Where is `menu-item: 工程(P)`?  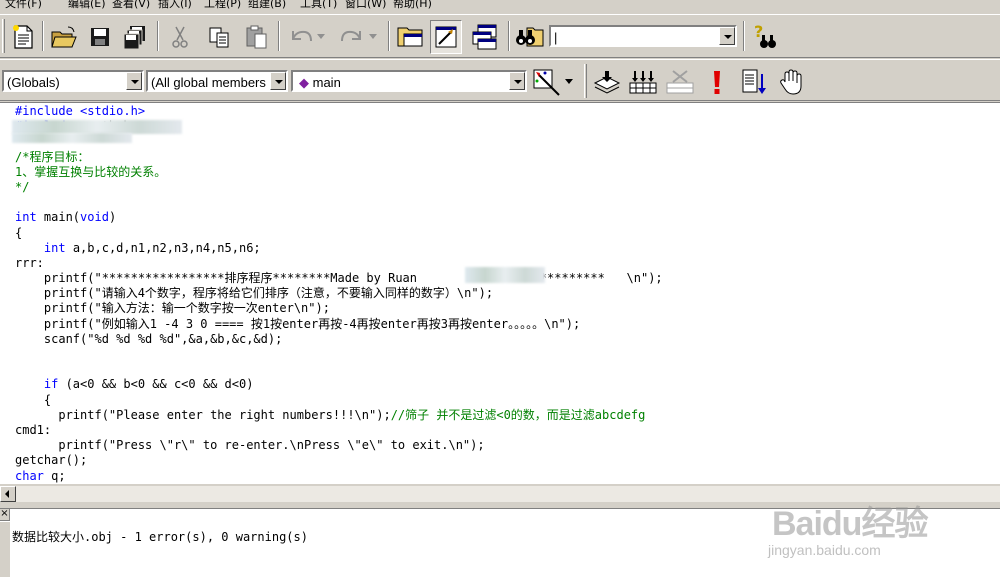
menu-item: 工程(P) is located at coordinates (222, 5).